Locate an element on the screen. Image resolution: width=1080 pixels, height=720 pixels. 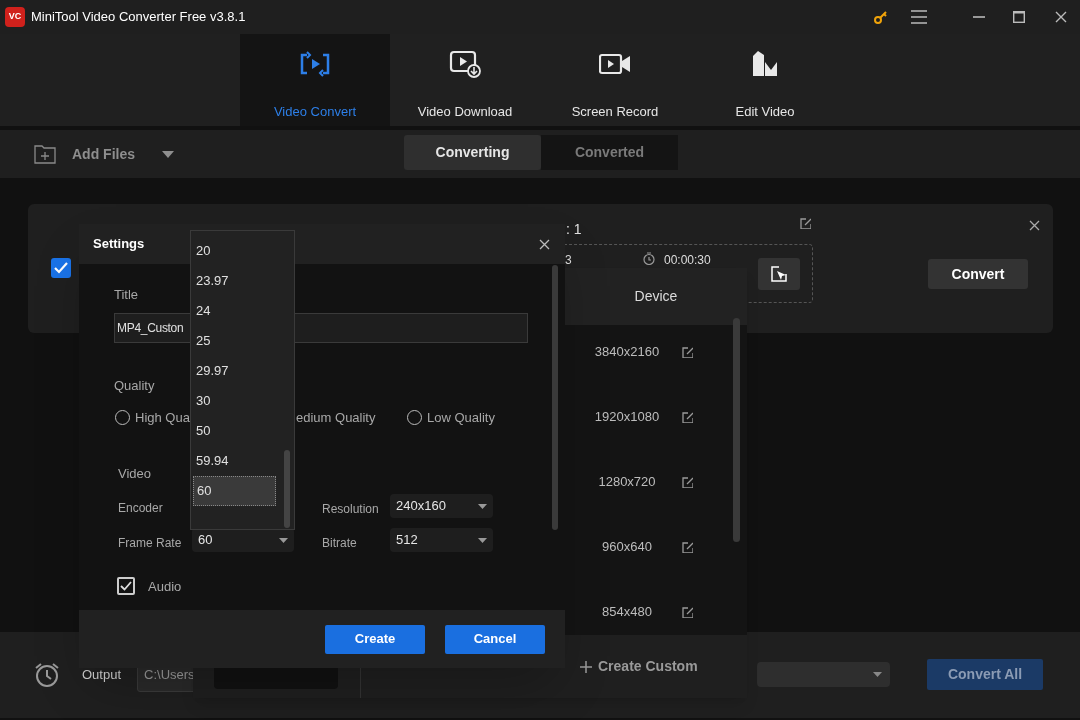
list-option: 60 is located at coordinates (234, 491).